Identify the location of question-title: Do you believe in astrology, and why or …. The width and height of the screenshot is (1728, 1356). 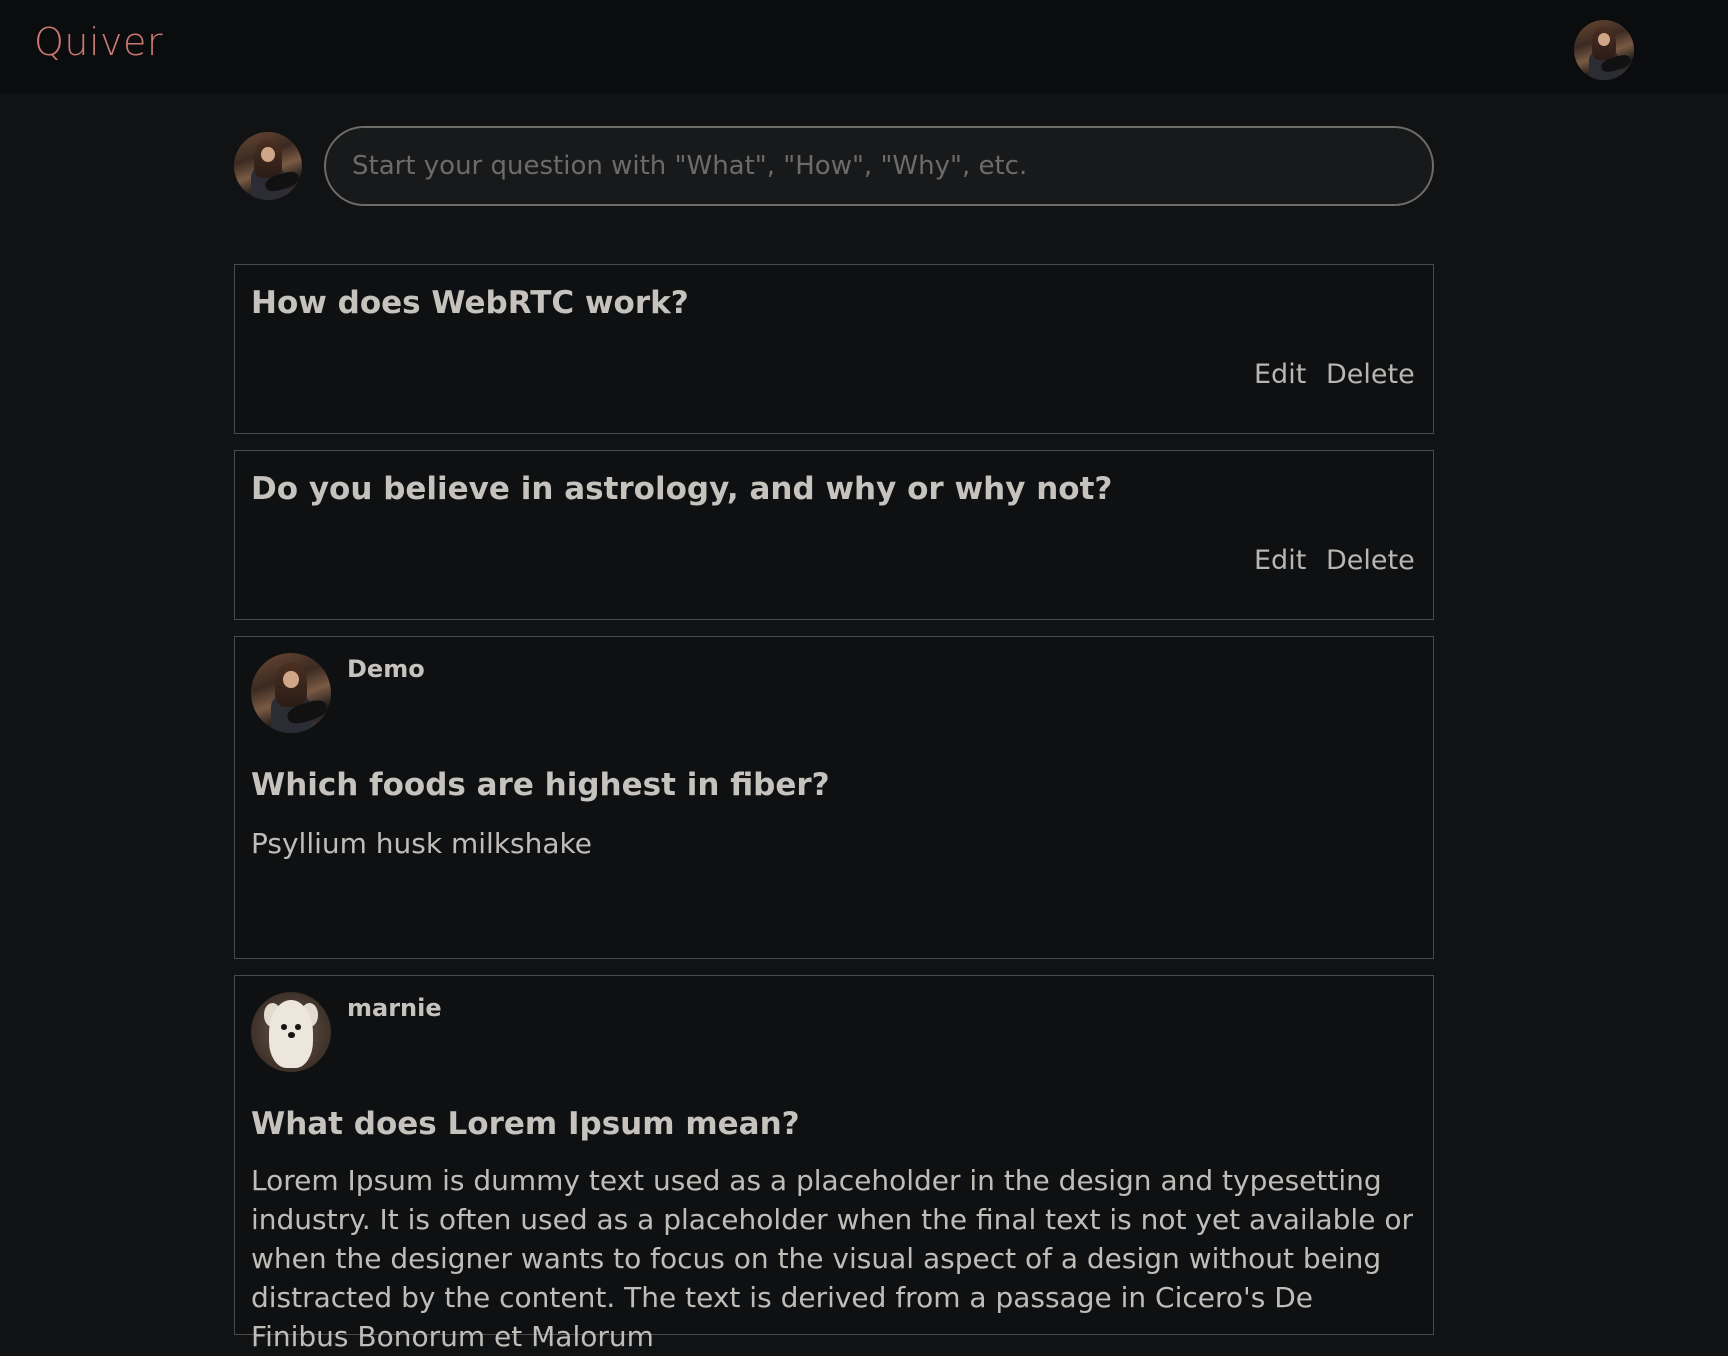
(681, 489).